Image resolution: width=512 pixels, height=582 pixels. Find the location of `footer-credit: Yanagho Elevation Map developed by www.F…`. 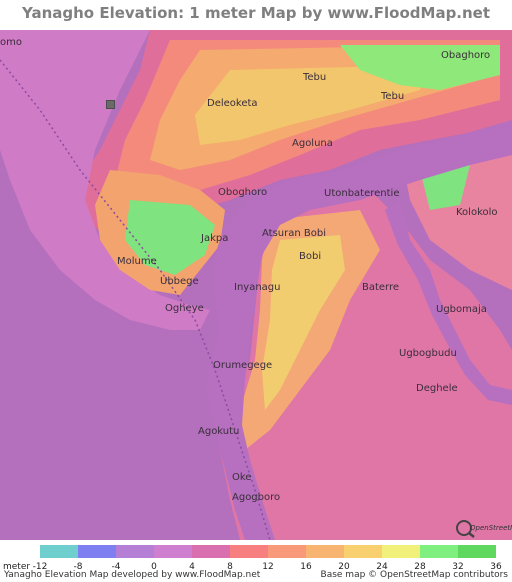

footer-credit: Yanagho Elevation Map developed by www.F… is located at coordinates (132, 575).